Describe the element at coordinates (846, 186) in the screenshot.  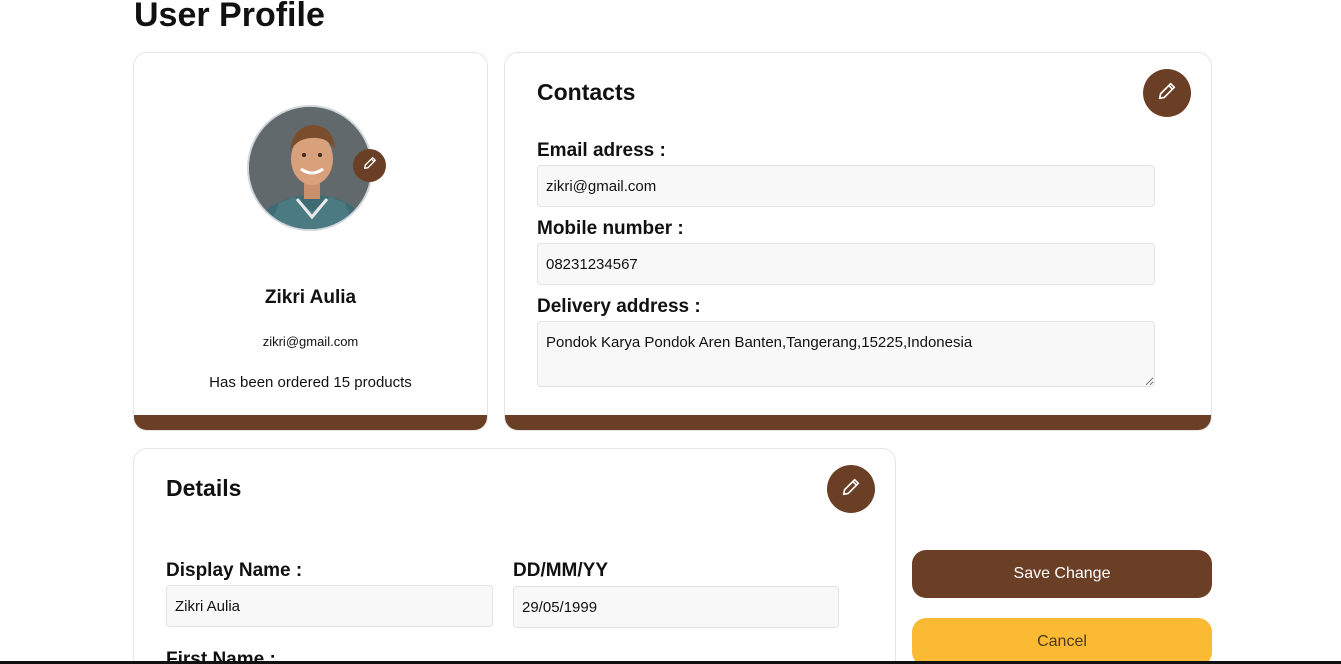
I see `email-field` at that location.